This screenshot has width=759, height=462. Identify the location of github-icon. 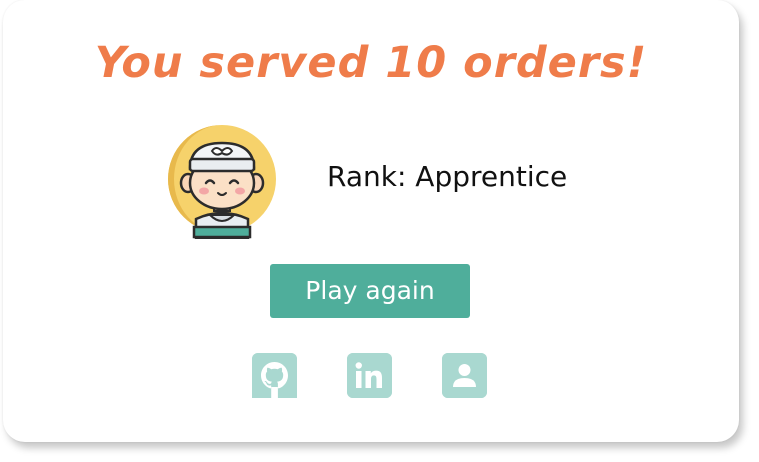
(274, 375).